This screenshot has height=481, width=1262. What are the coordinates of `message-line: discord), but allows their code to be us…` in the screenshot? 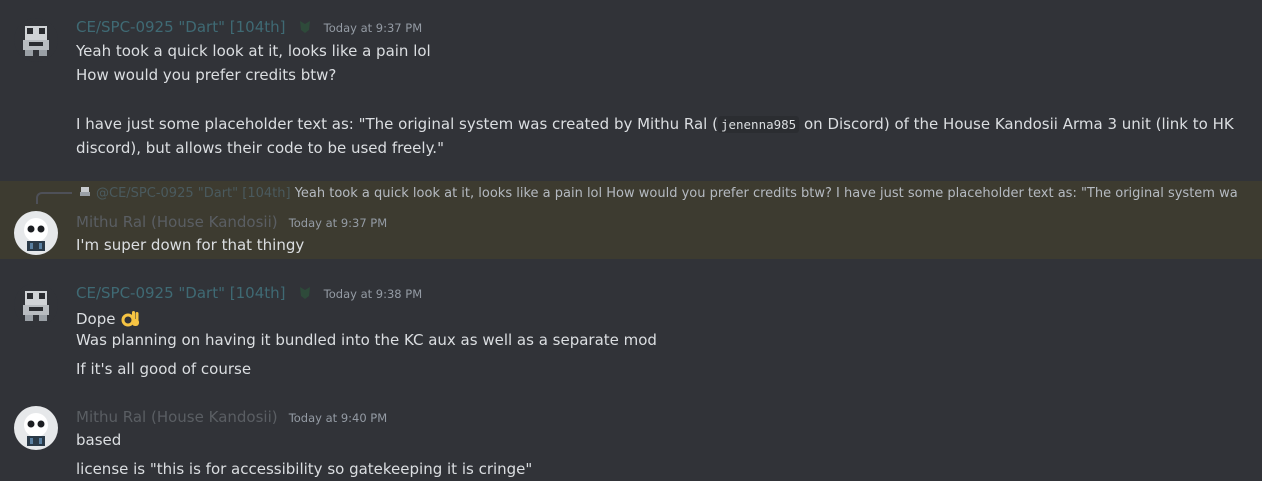 It's located at (260, 148).